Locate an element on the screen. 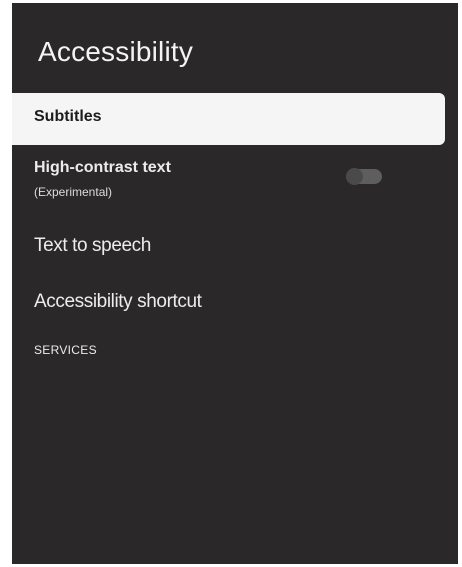  high-contrast-toggle is located at coordinates (364, 176).